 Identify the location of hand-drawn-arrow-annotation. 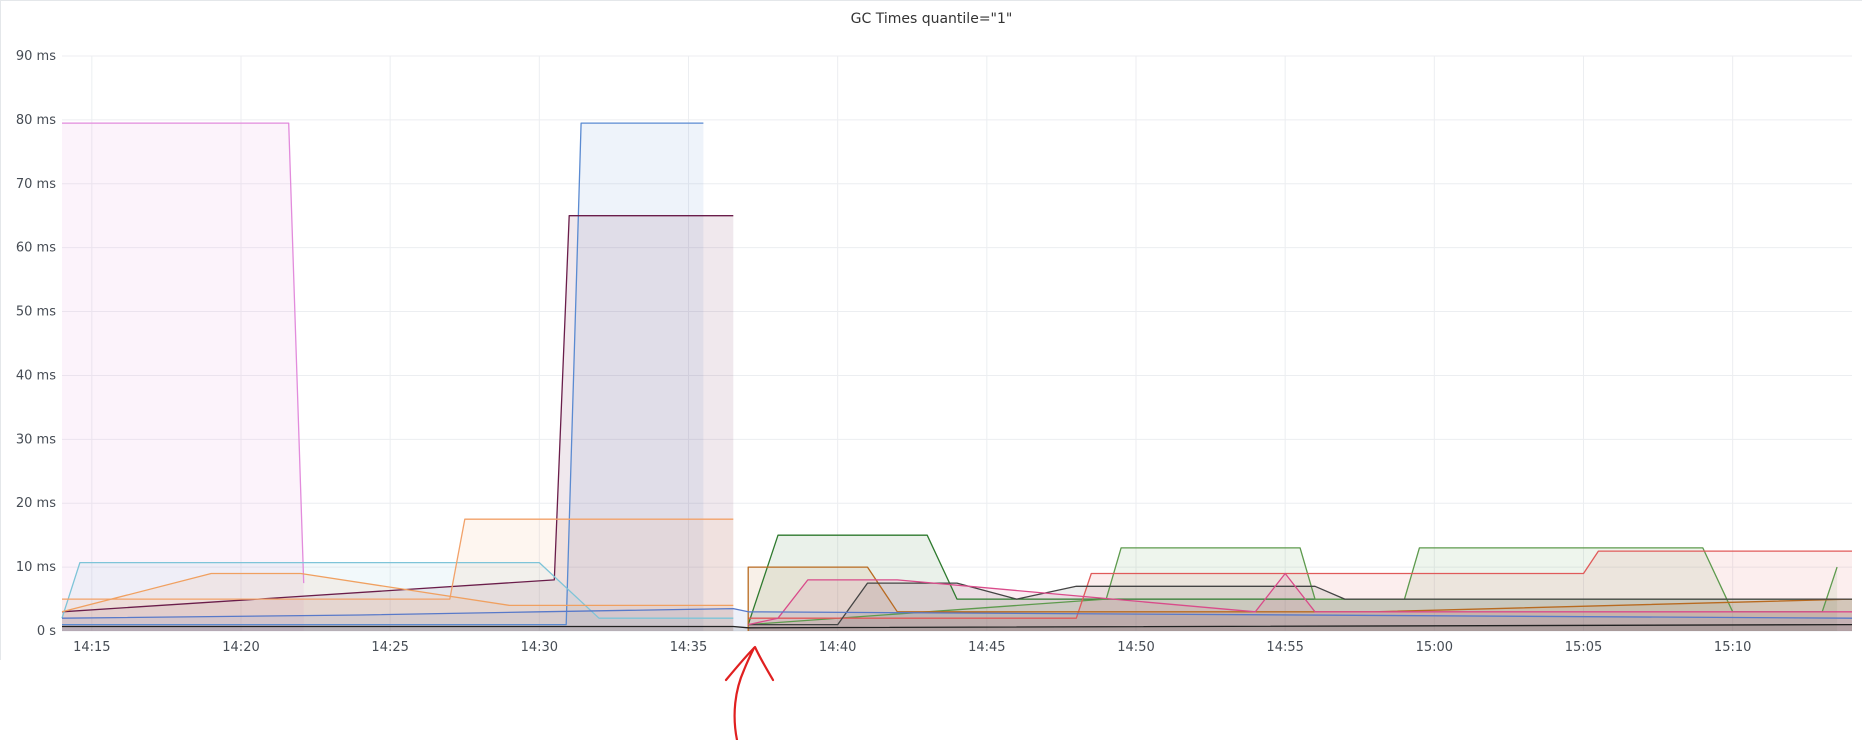
(749, 692).